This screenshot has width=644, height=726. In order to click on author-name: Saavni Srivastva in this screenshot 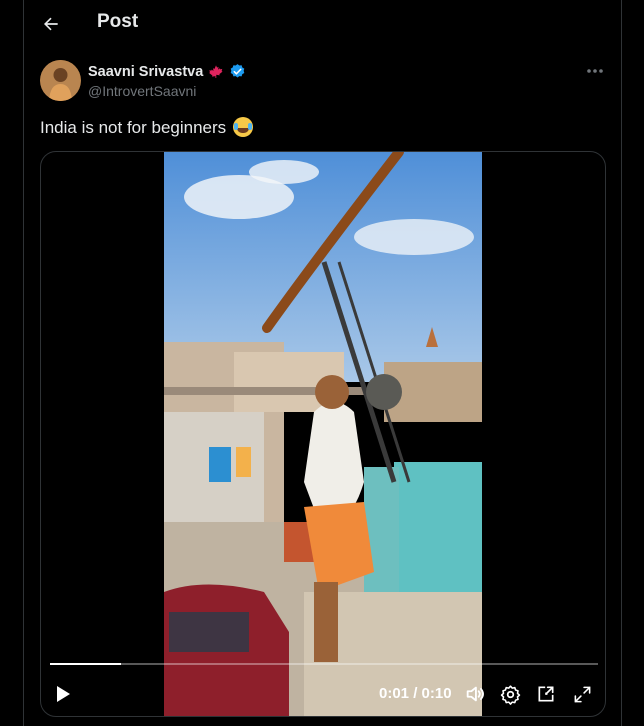, I will do `click(145, 72)`.